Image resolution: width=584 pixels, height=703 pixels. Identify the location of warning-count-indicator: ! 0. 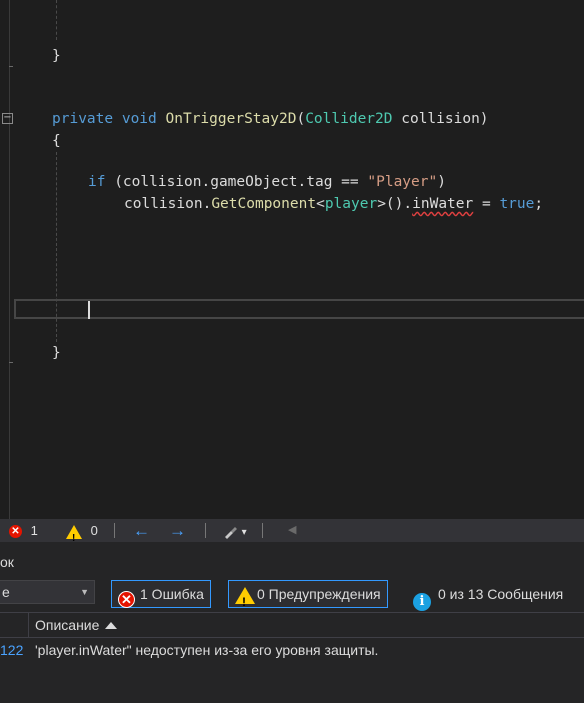
(82, 531).